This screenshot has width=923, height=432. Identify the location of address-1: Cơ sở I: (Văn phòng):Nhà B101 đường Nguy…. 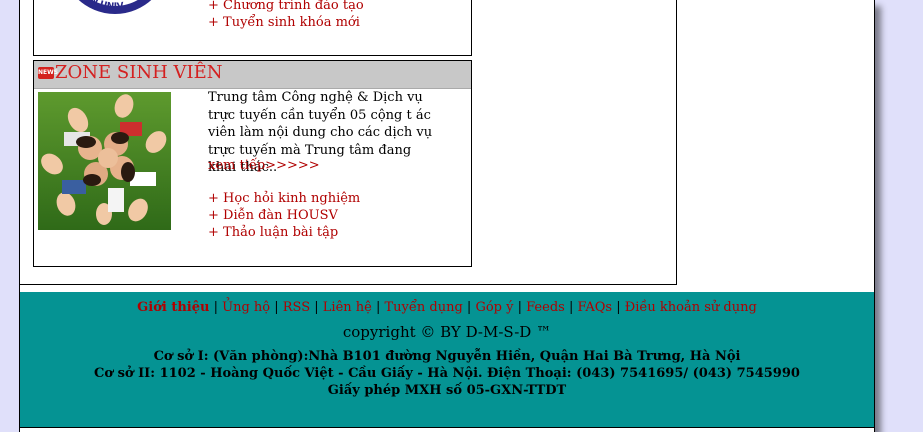
(447, 356).